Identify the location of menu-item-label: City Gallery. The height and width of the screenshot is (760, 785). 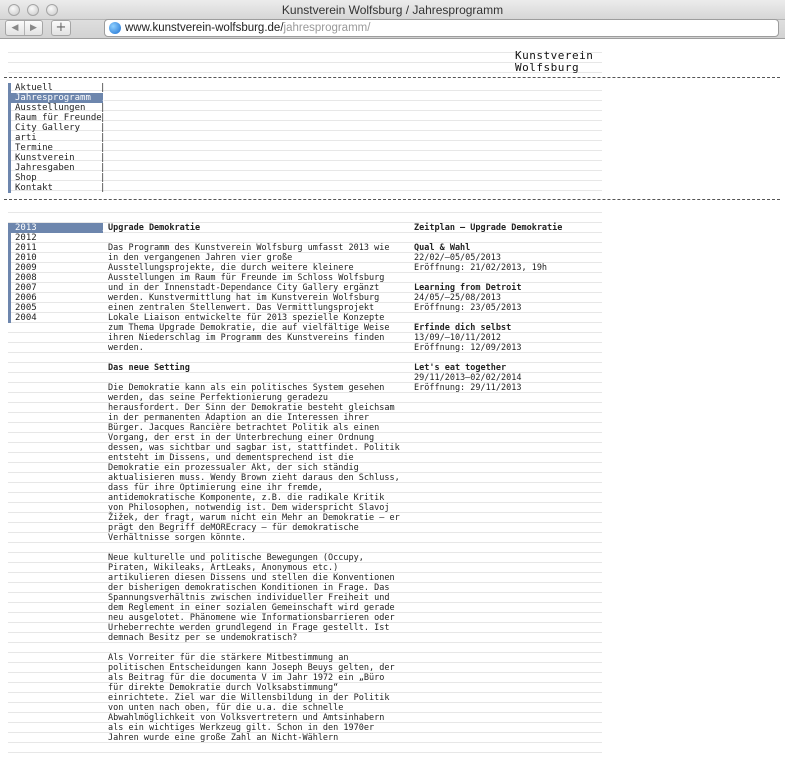
(48, 128).